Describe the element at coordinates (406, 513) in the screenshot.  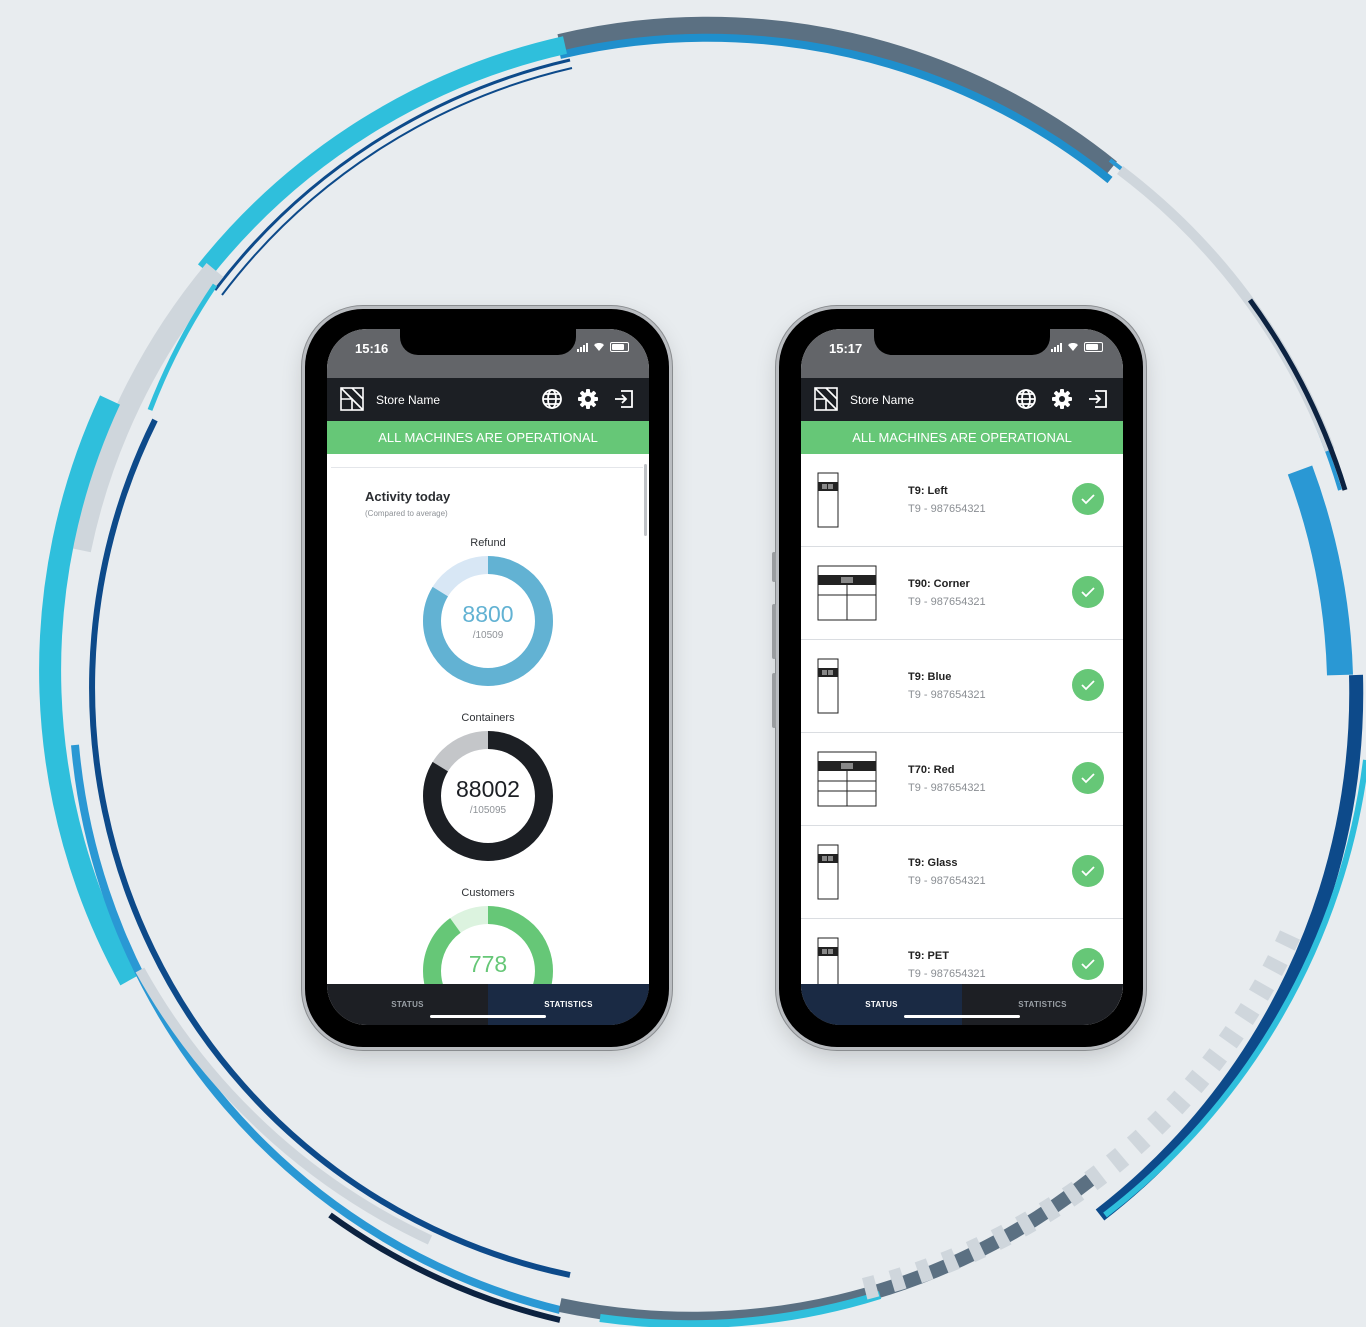
I see `activity-subtitle: (Compared to average)` at that location.